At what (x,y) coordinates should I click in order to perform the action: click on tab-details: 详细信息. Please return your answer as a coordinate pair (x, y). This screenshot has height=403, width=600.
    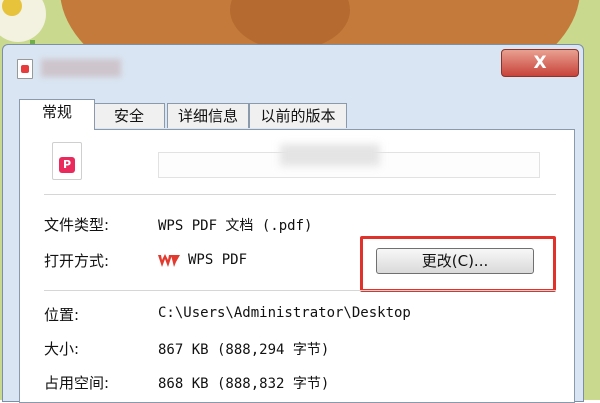
    Looking at the image, I should click on (208, 115).